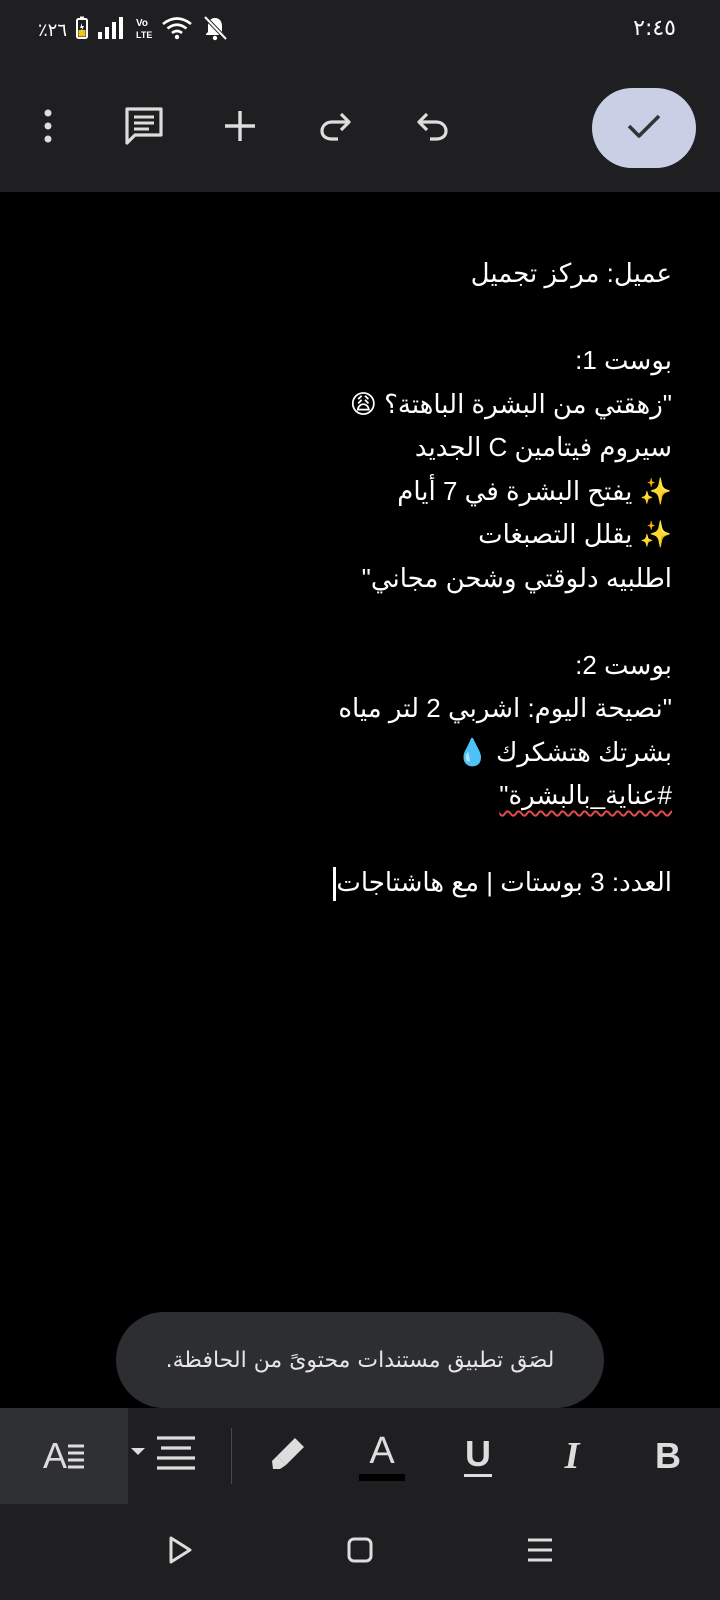 The image size is (720, 1600). I want to click on undo-icon, so click(432, 128).